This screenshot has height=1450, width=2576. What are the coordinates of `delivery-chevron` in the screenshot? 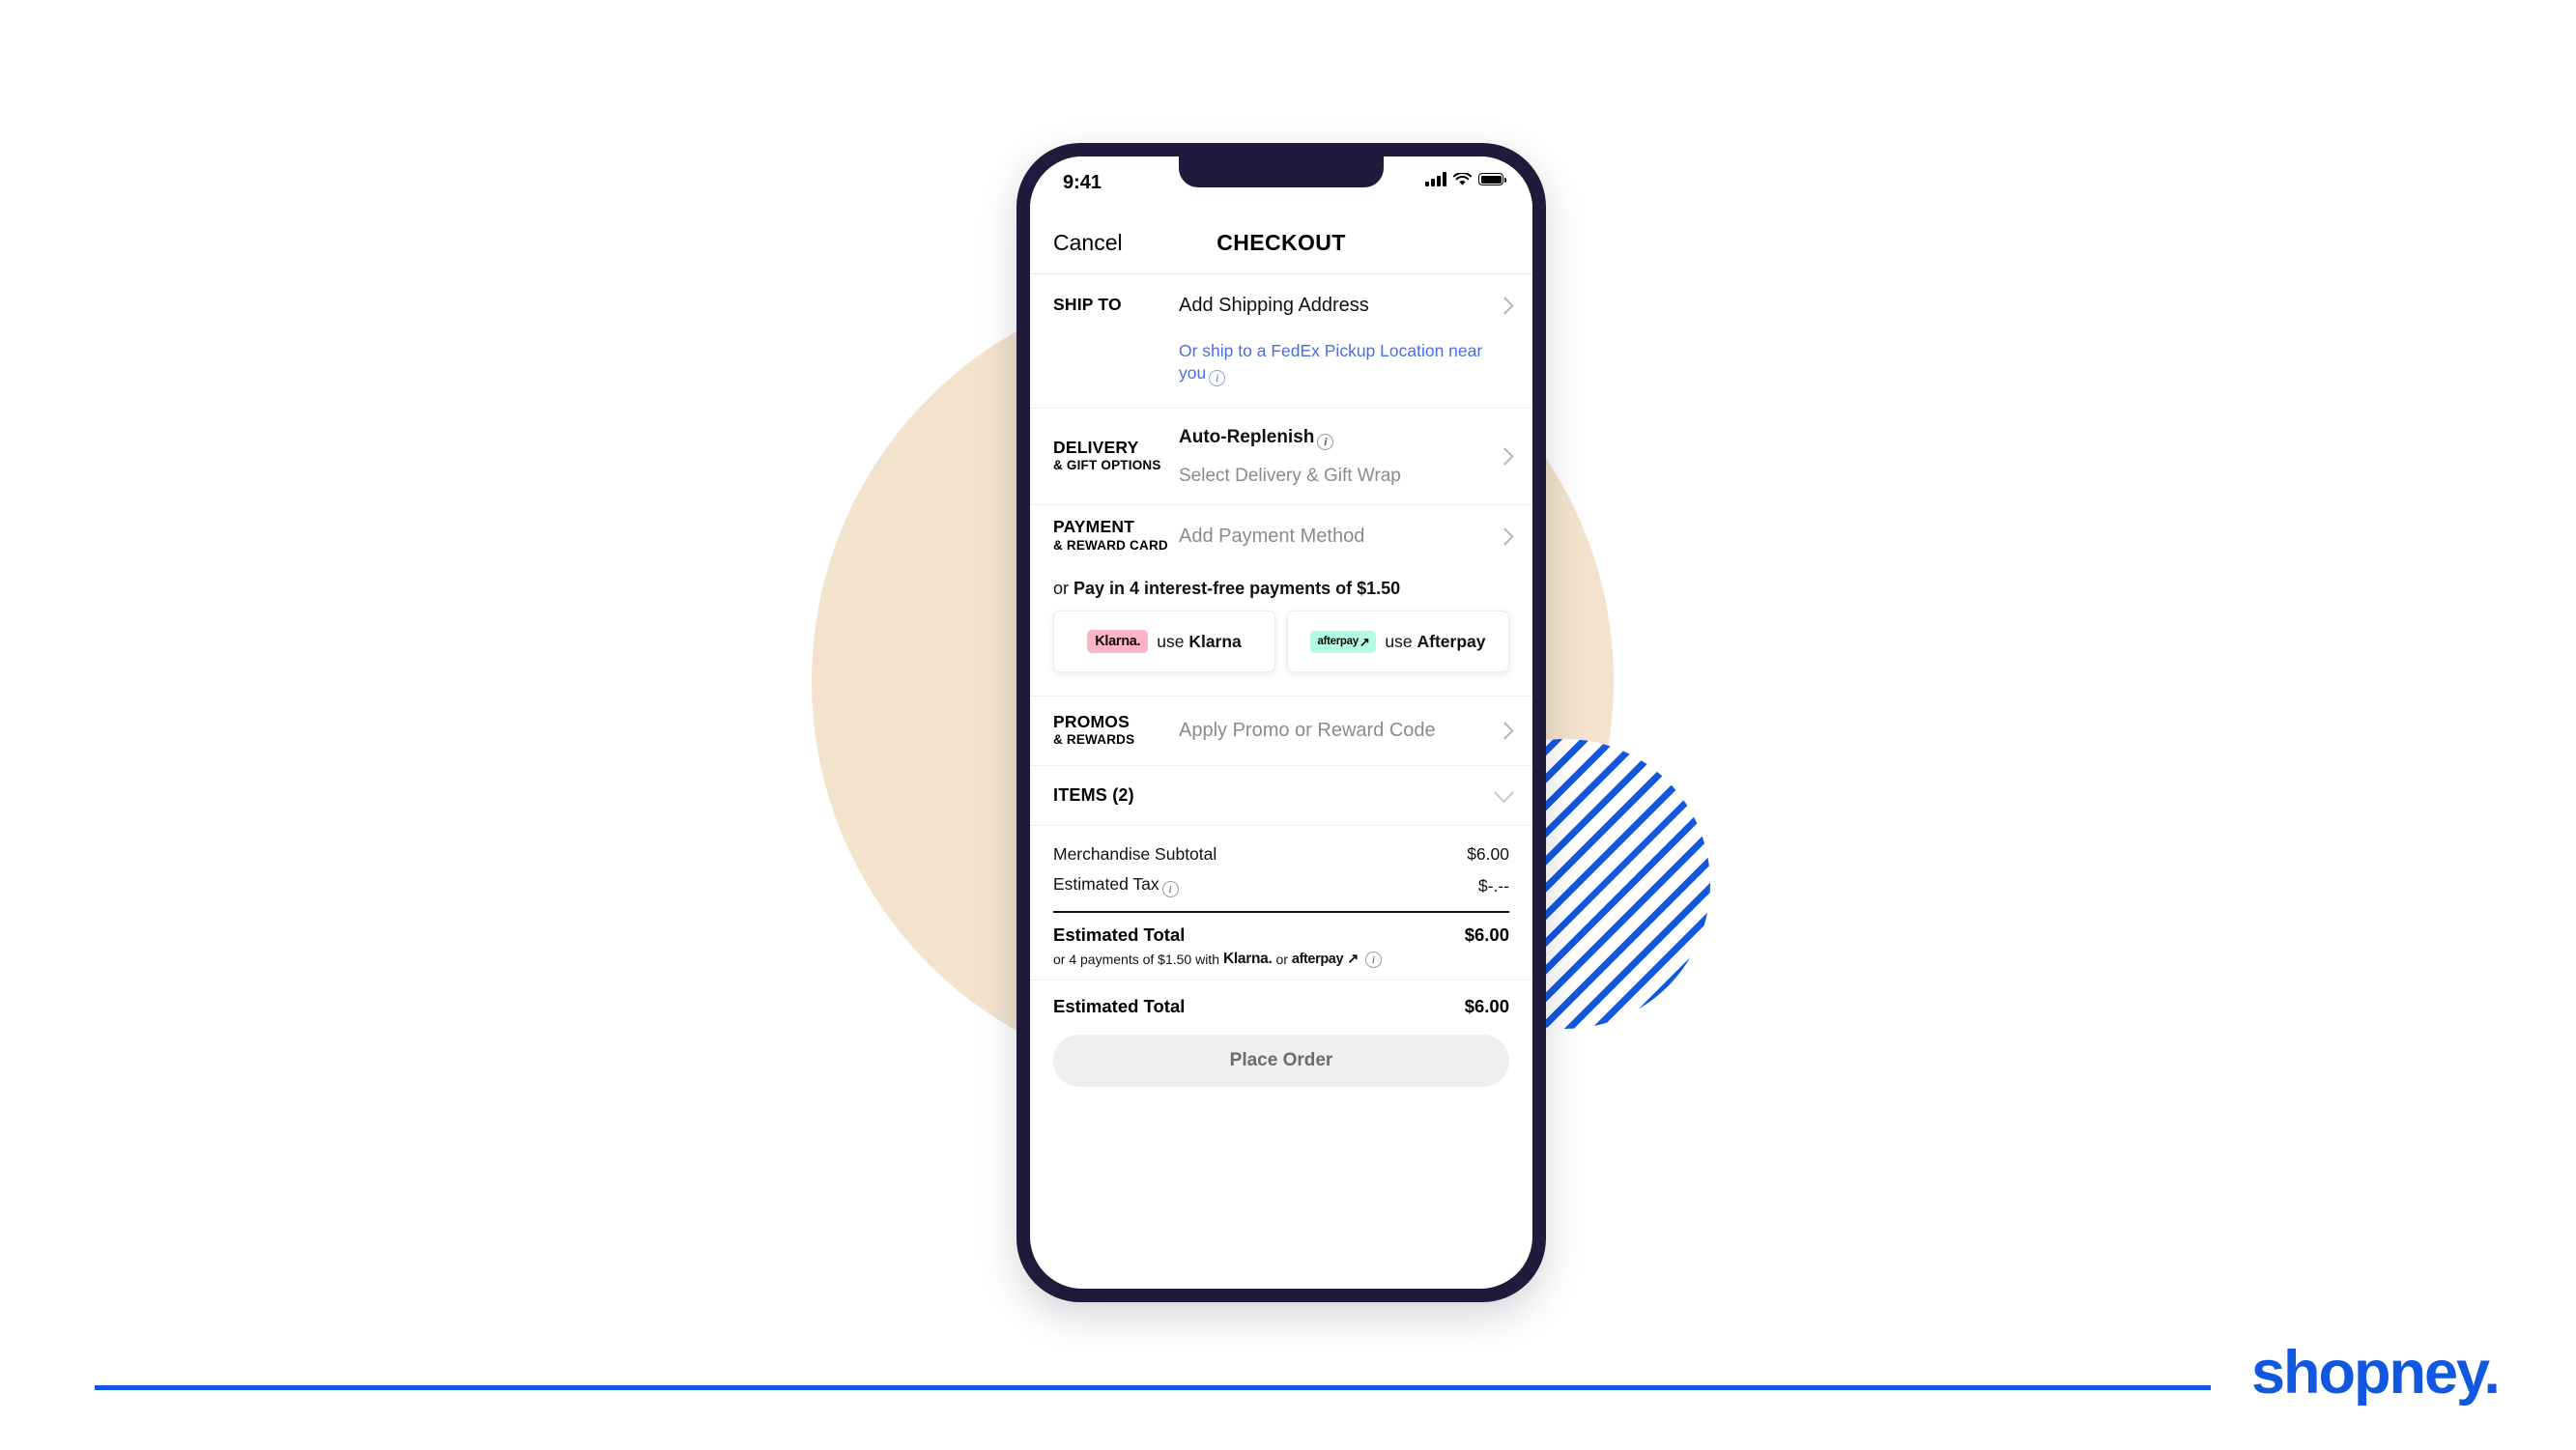 It's located at (1500, 457).